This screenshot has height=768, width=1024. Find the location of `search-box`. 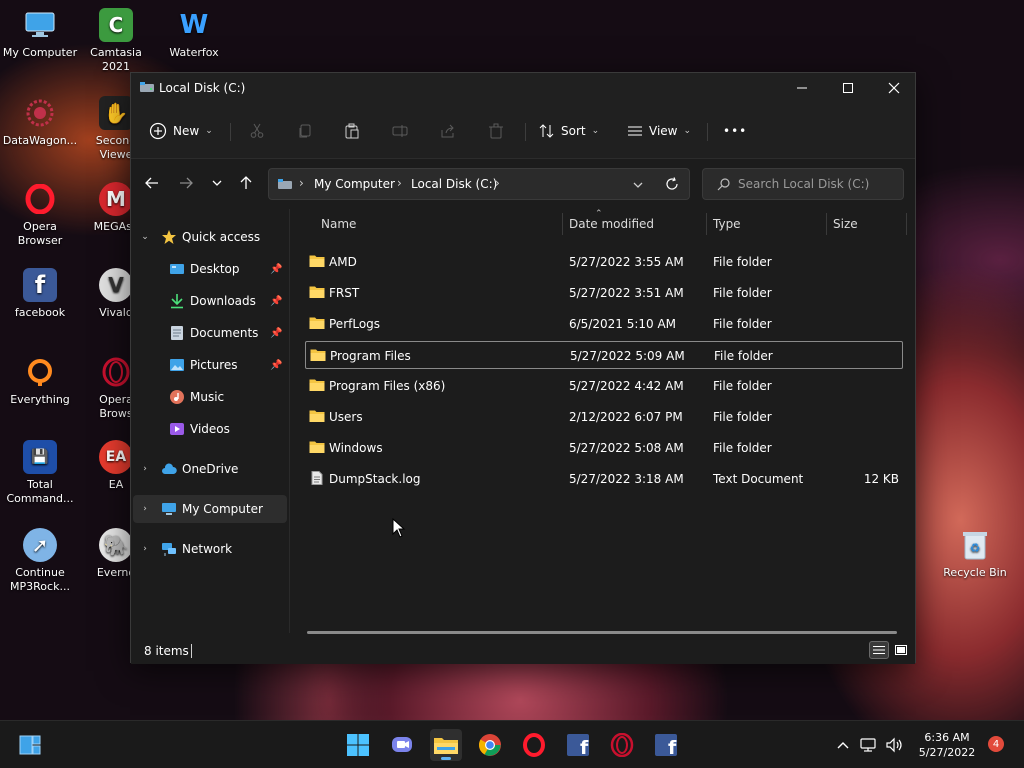

search-box is located at coordinates (803, 184).